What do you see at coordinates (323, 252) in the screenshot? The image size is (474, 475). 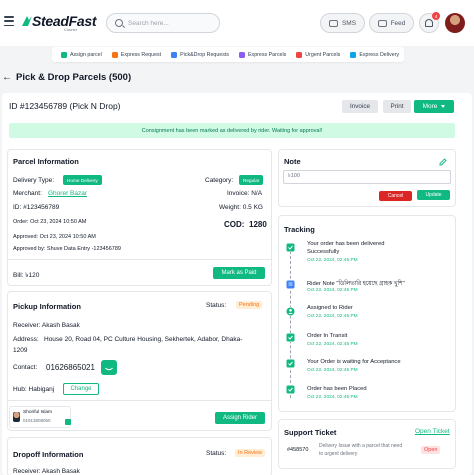 I see `tracking-item-title-cont: Successfully` at bounding box center [323, 252].